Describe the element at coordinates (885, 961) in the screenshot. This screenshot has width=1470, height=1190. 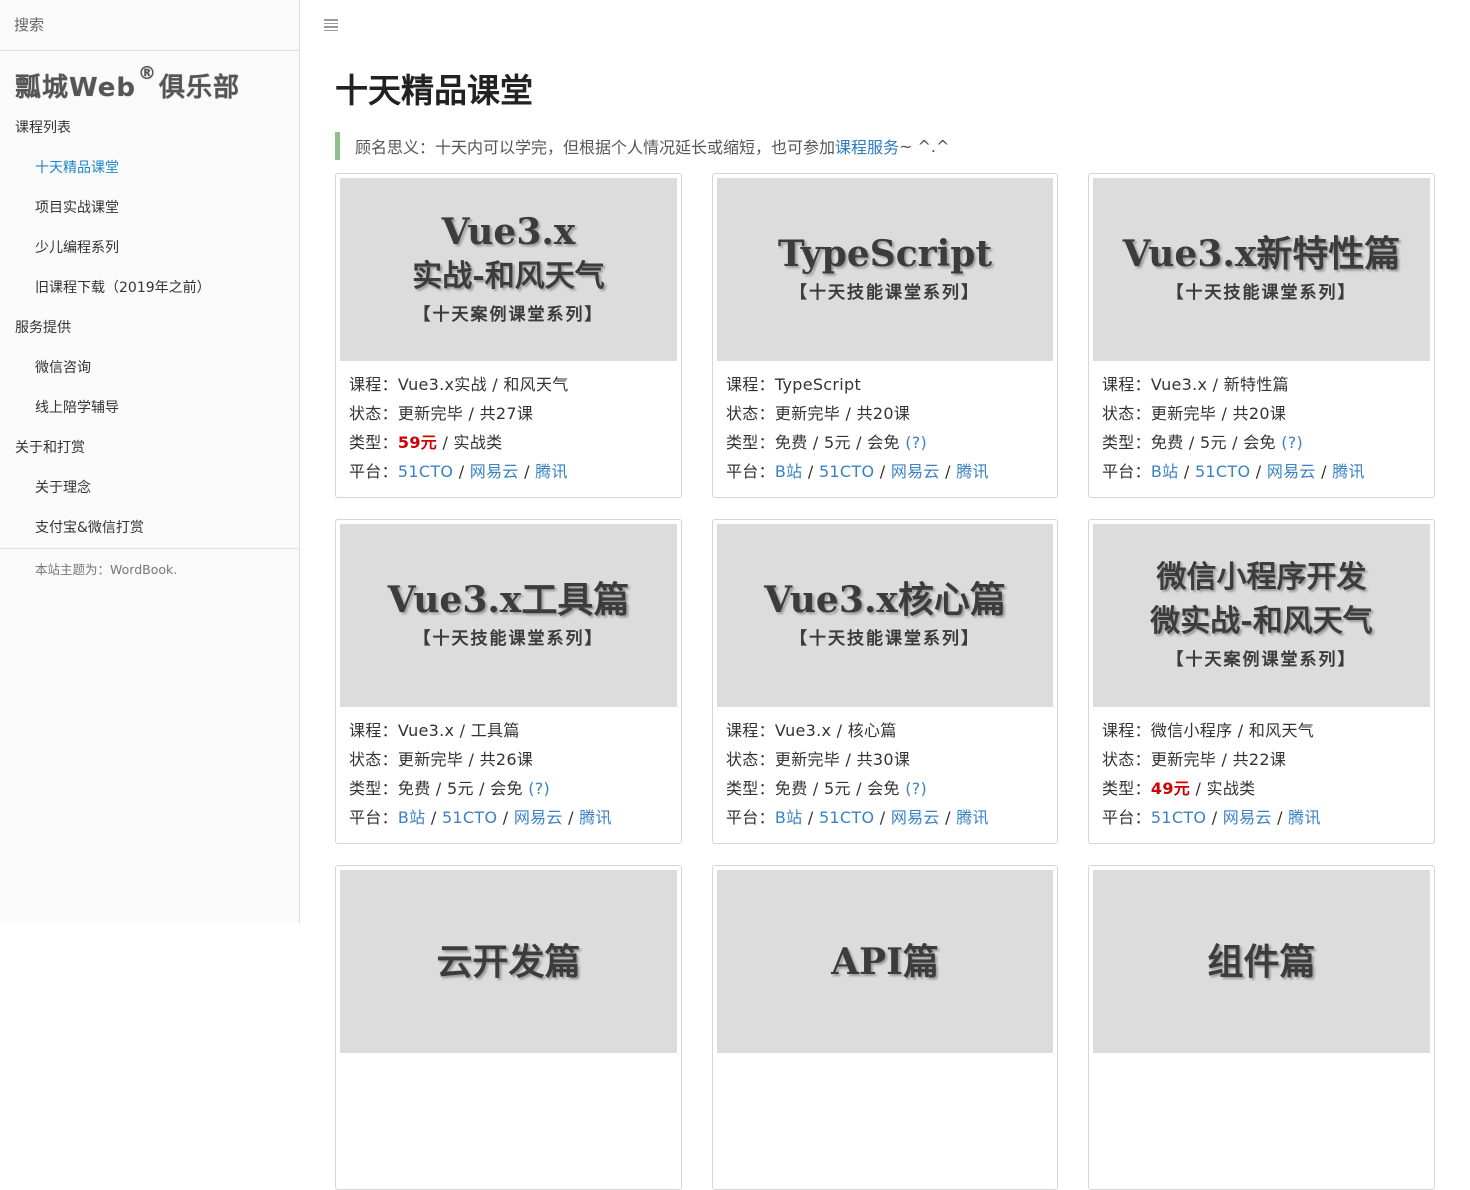
I see `course-thumbnail: API篇` at that location.